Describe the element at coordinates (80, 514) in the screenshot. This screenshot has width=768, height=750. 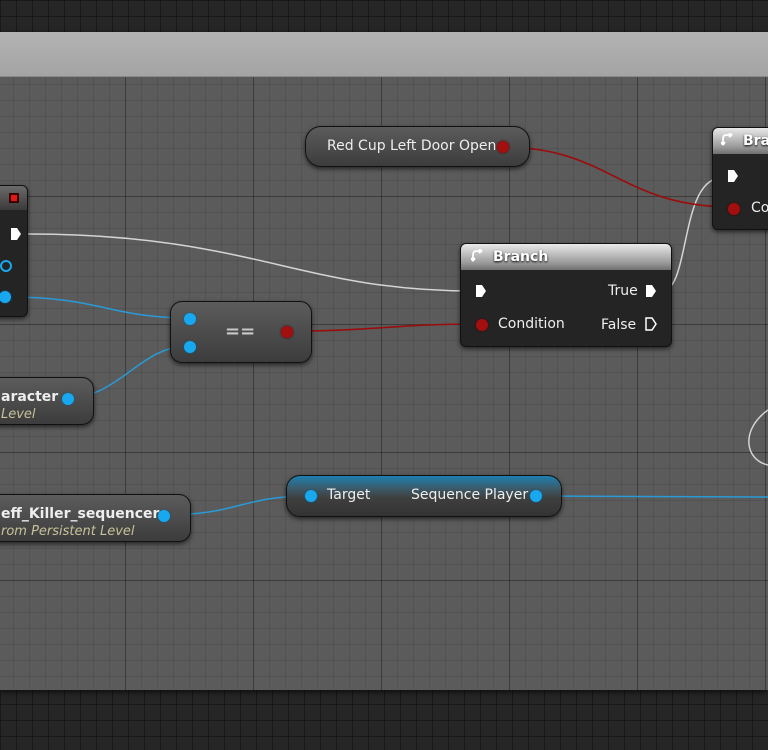
I see `reference-title: eff_Killer_sequencer` at that location.